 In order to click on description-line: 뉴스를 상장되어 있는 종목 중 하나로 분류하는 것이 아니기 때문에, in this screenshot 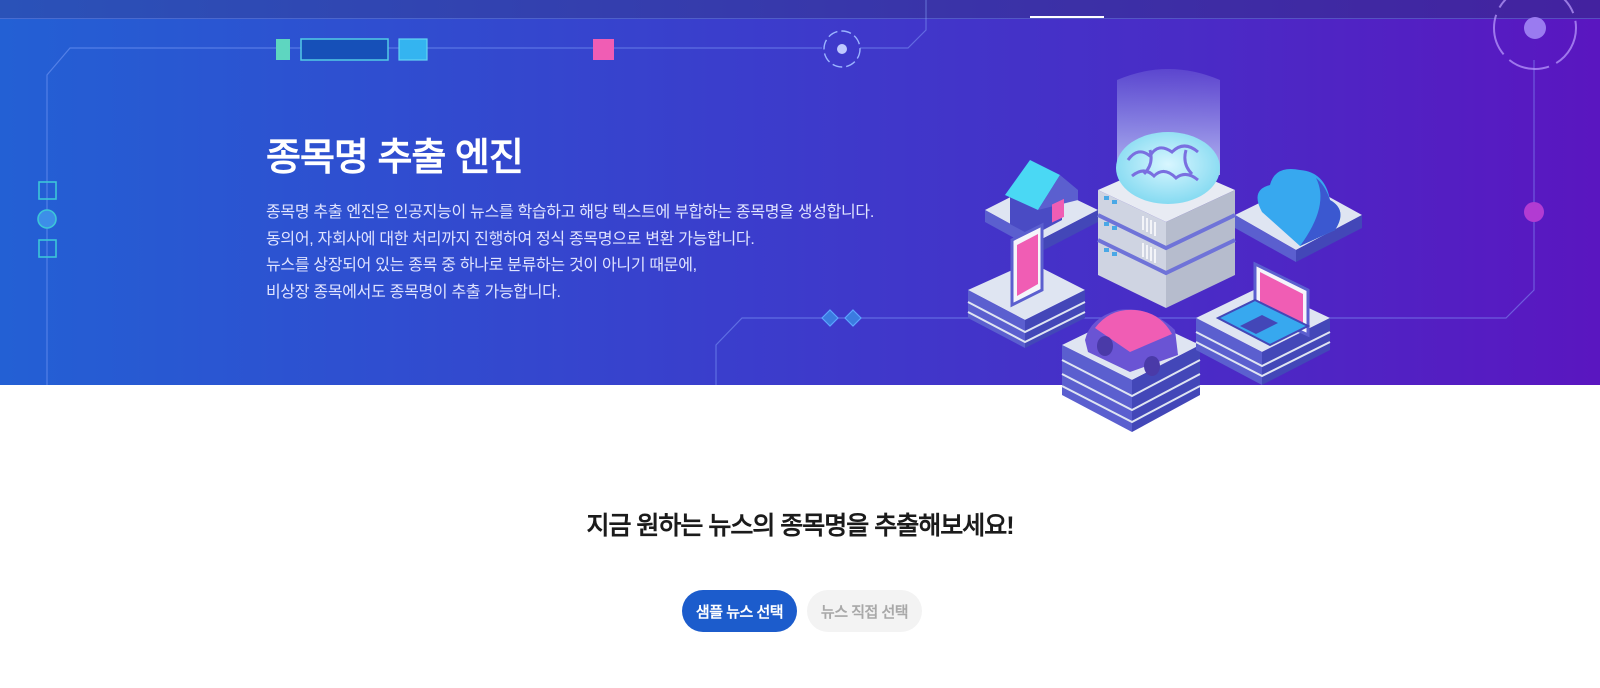, I will do `click(481, 265)`.